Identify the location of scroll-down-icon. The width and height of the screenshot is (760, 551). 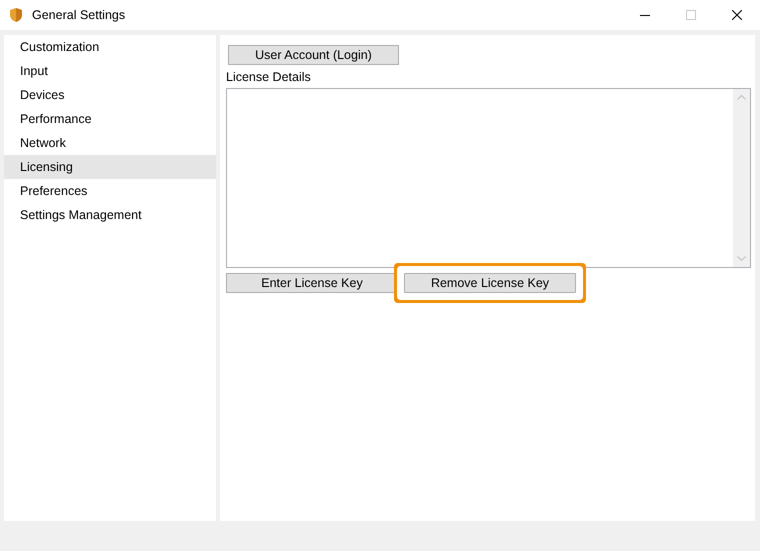
(741, 258).